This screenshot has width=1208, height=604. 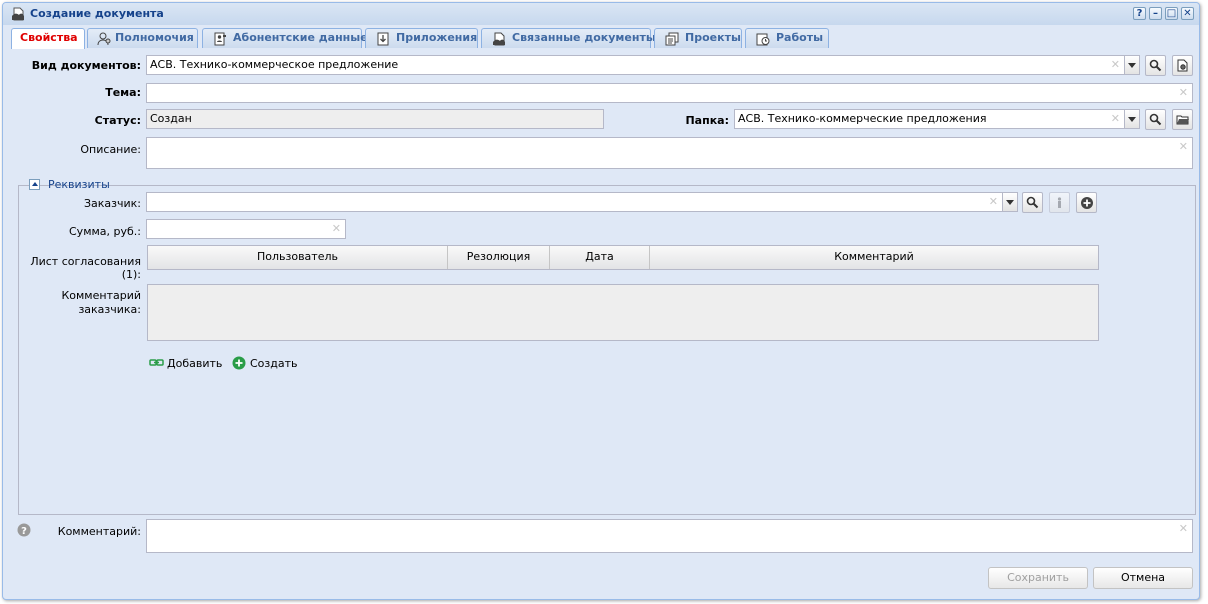 What do you see at coordinates (79, 184) in the screenshot?
I see `requisites-legend-label: Реквизиты` at bounding box center [79, 184].